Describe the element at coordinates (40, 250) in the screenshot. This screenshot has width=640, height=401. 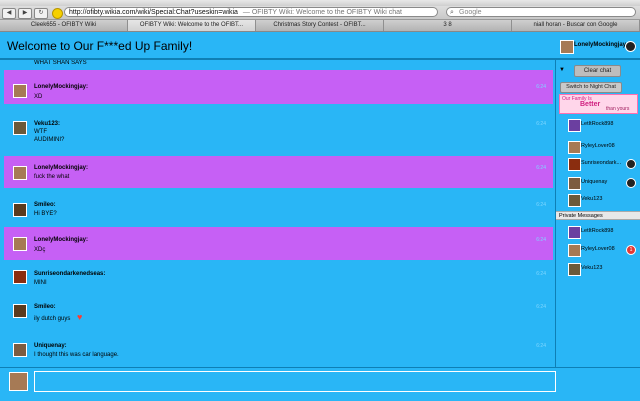
I see `message-text: XDç` at that location.